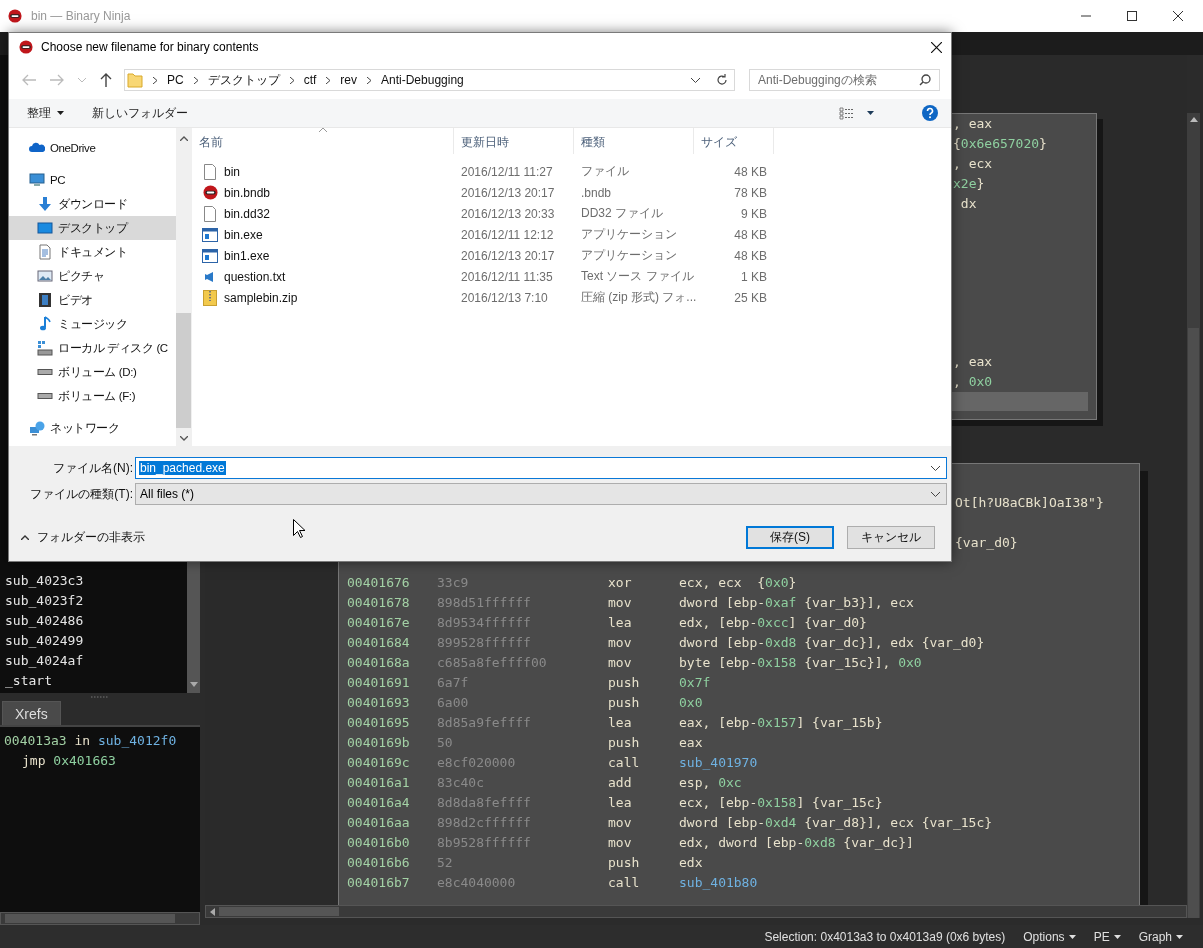 This screenshot has height=948, width=1203. I want to click on function-item: sub_402486, so click(93, 621).